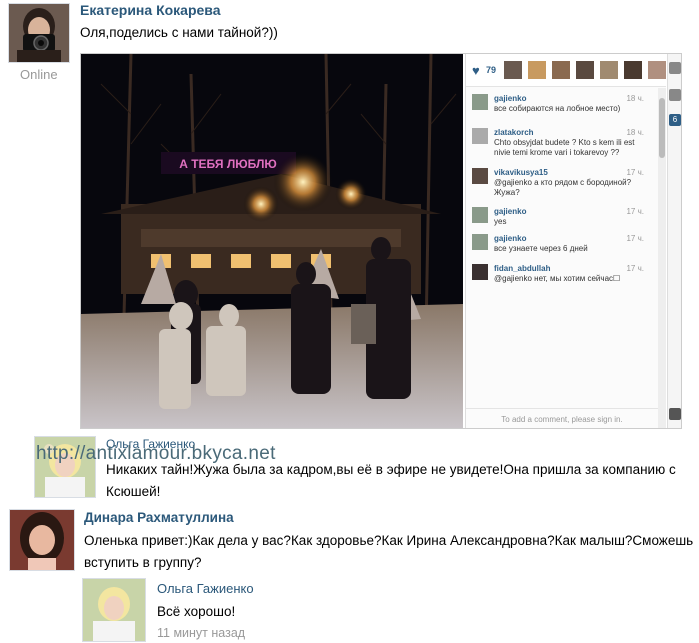 The height and width of the screenshot is (643, 699). What do you see at coordinates (39, 33) in the screenshot?
I see `avatar-ekaterina` at bounding box center [39, 33].